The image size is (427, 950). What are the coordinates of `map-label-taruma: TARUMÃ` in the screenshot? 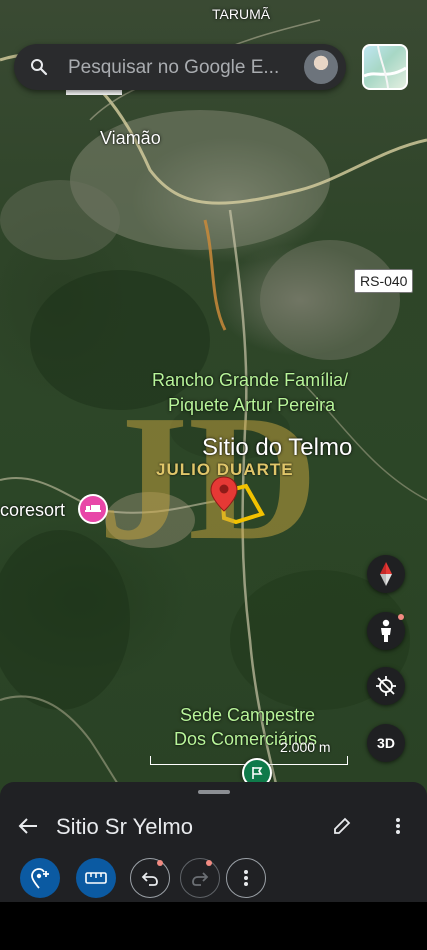 It's located at (241, 14).